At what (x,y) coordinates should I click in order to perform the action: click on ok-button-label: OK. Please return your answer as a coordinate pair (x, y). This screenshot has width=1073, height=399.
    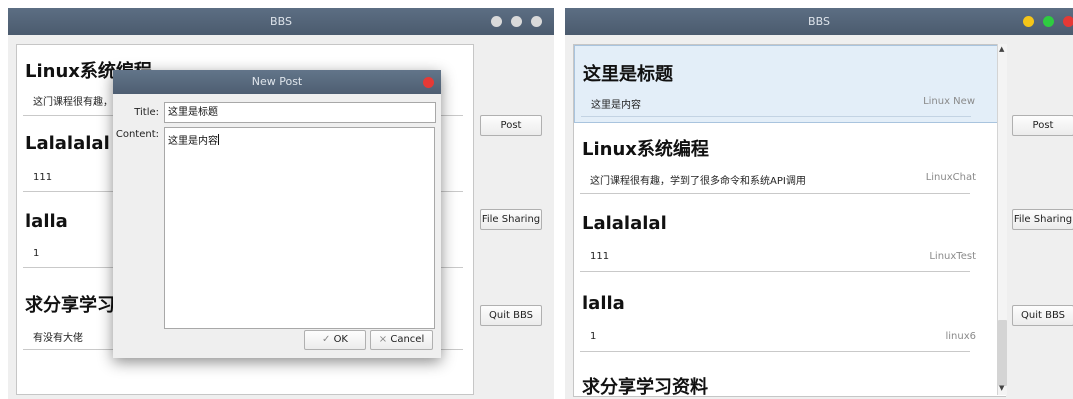
    Looking at the image, I should click on (340, 339).